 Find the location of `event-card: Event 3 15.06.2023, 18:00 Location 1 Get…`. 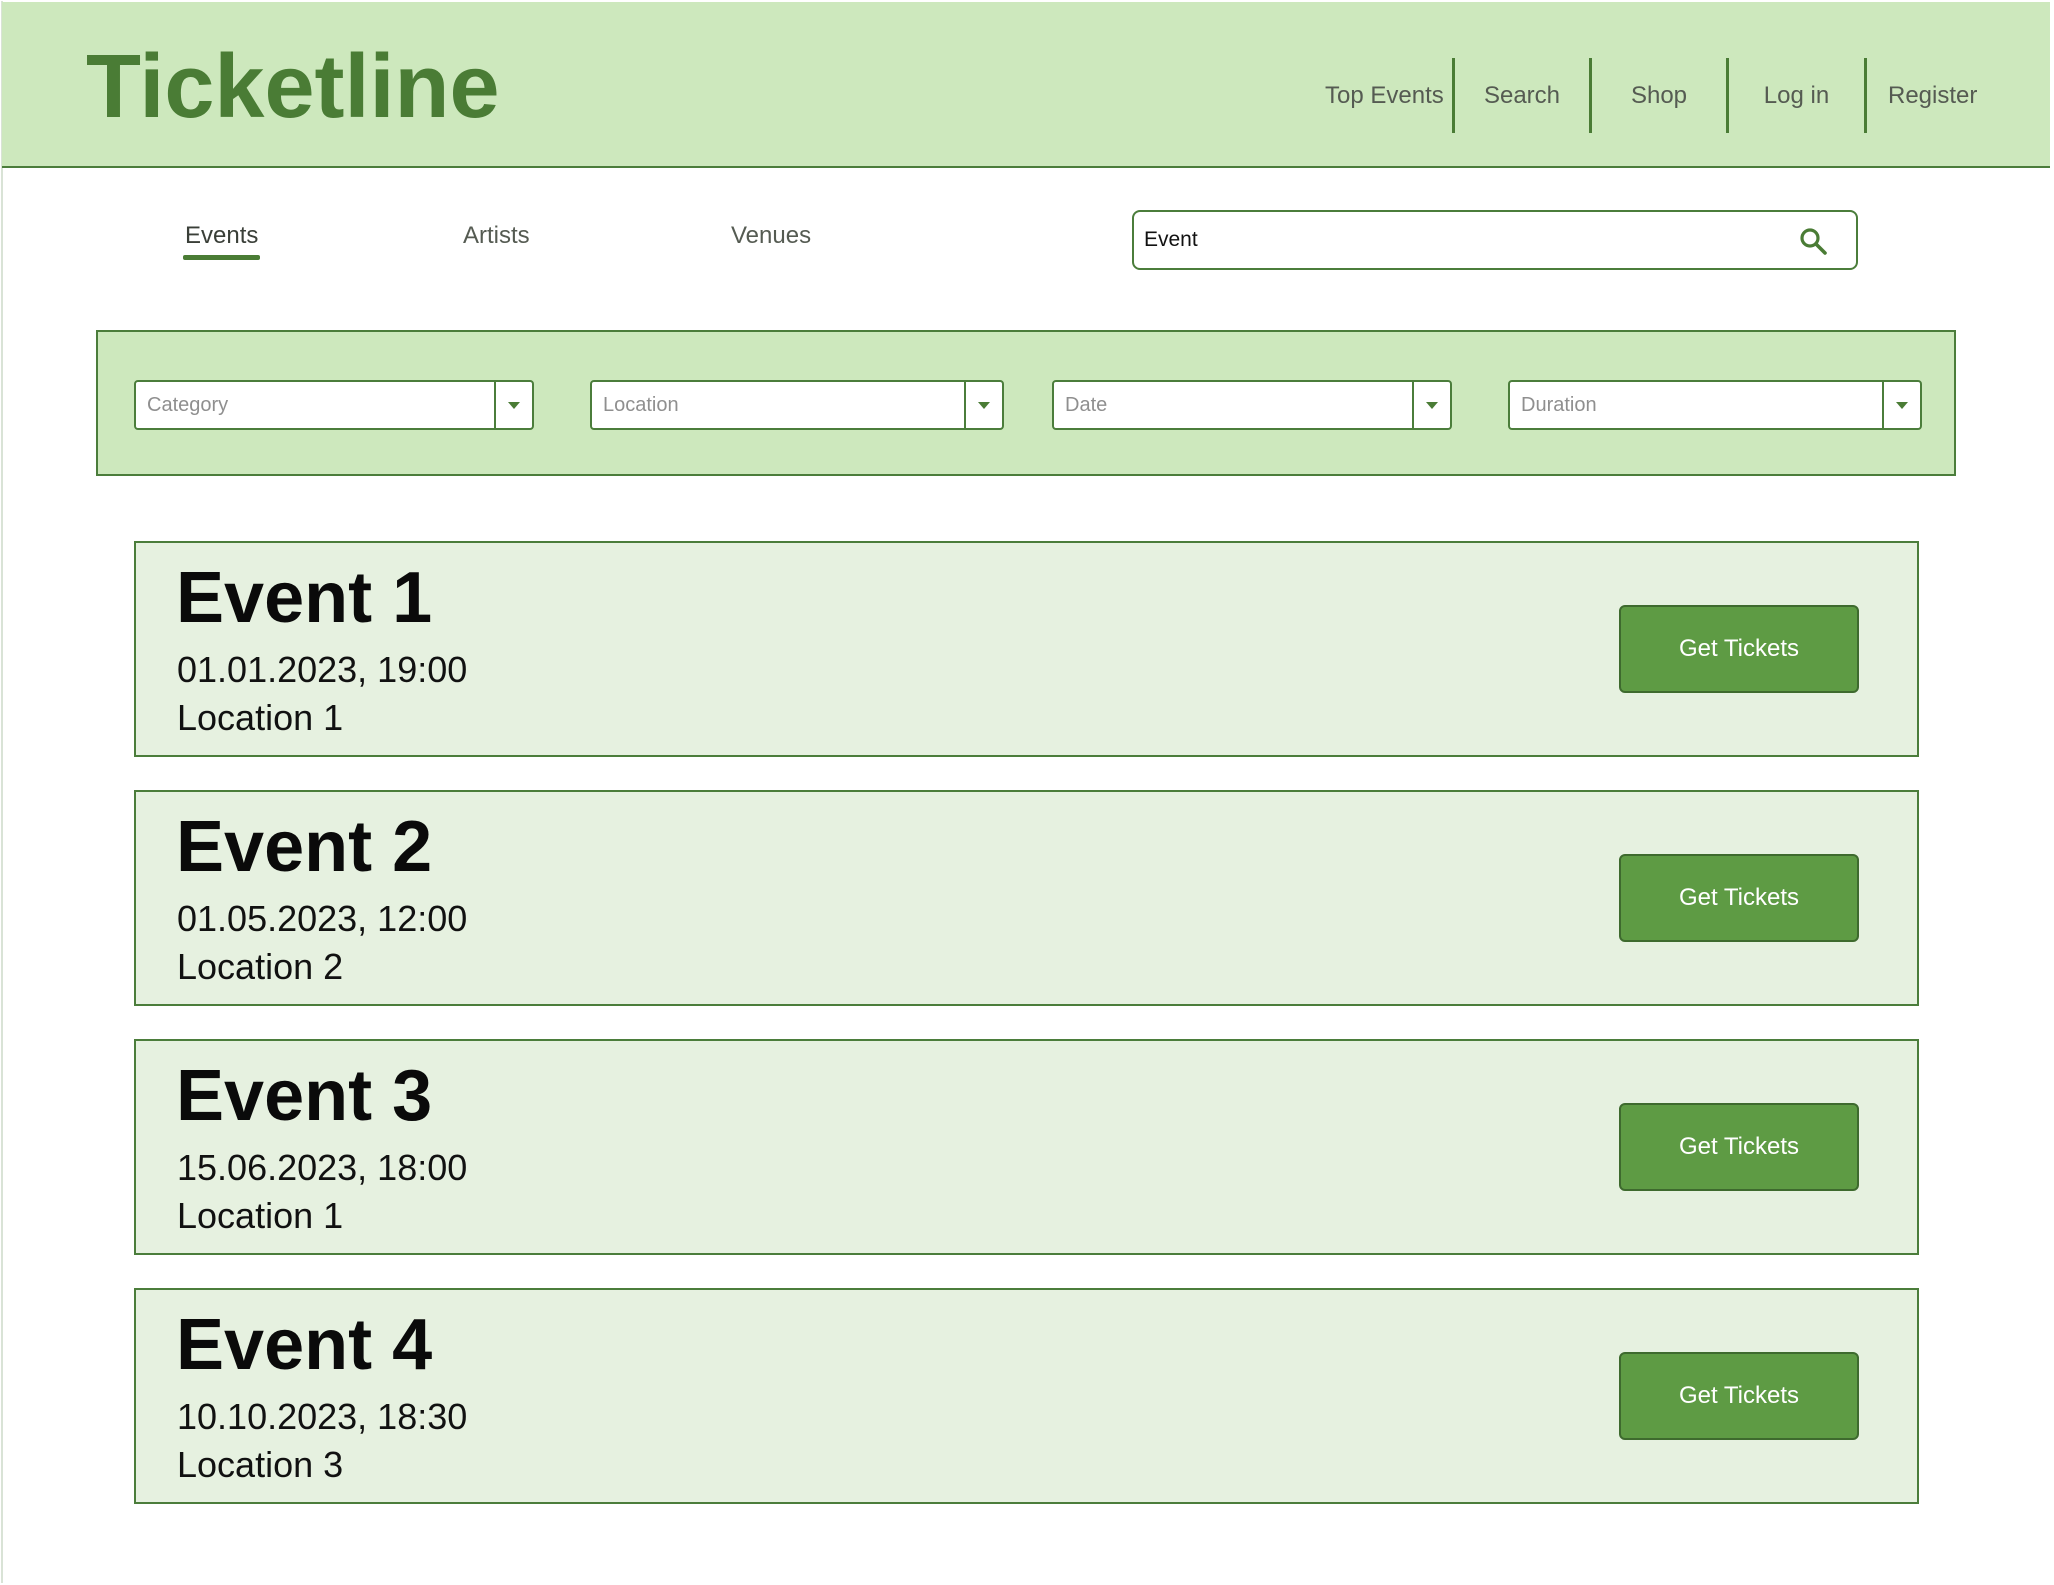

event-card: Event 3 15.06.2023, 18:00 Location 1 Get… is located at coordinates (1026, 1147).